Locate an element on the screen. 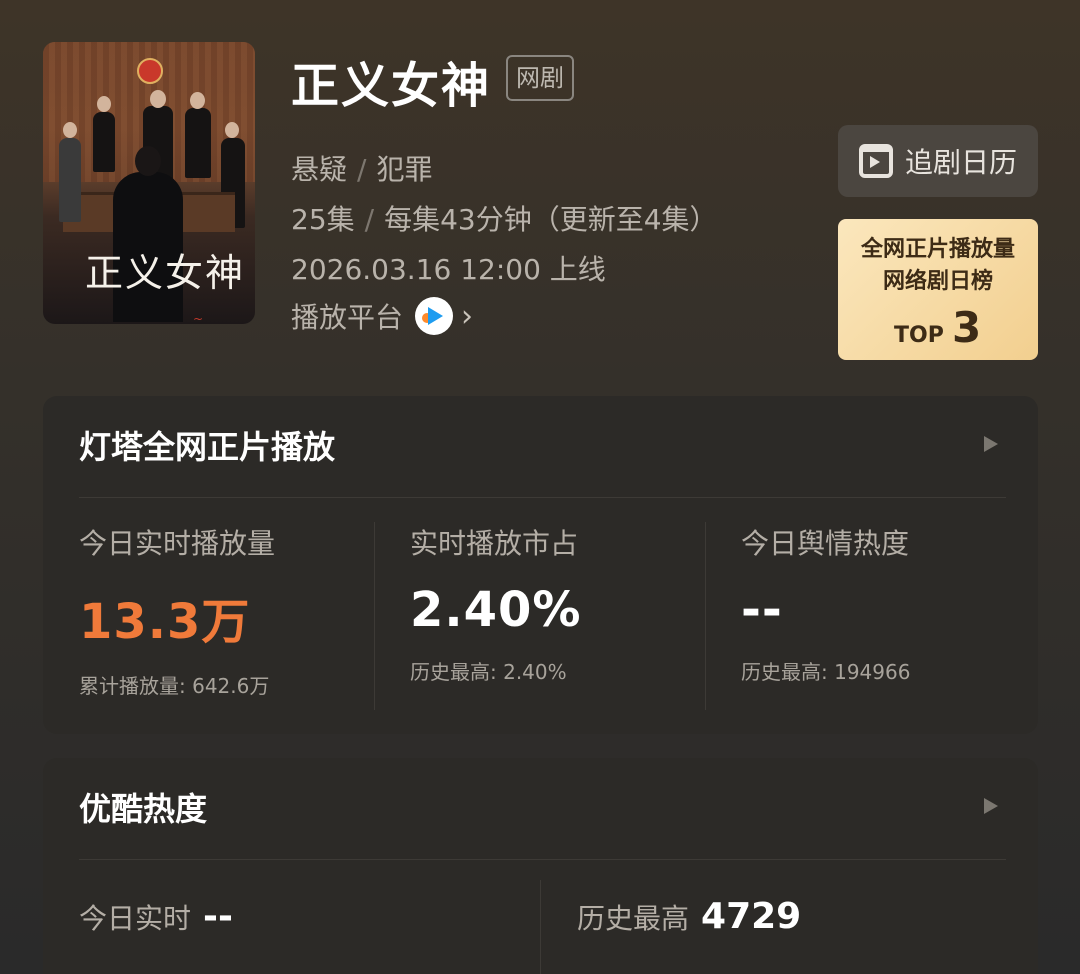  stat-label: 今日实时播放量 is located at coordinates (177, 543).